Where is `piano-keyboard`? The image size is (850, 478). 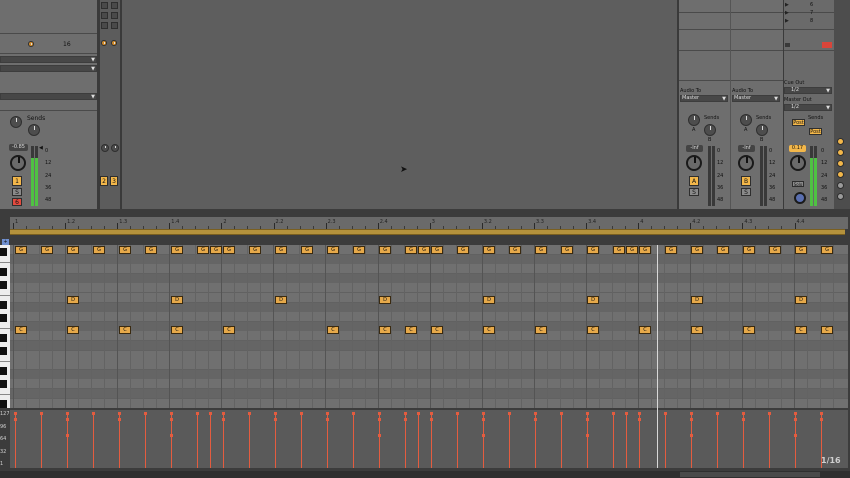
piano-keyboard is located at coordinates (5, 326).